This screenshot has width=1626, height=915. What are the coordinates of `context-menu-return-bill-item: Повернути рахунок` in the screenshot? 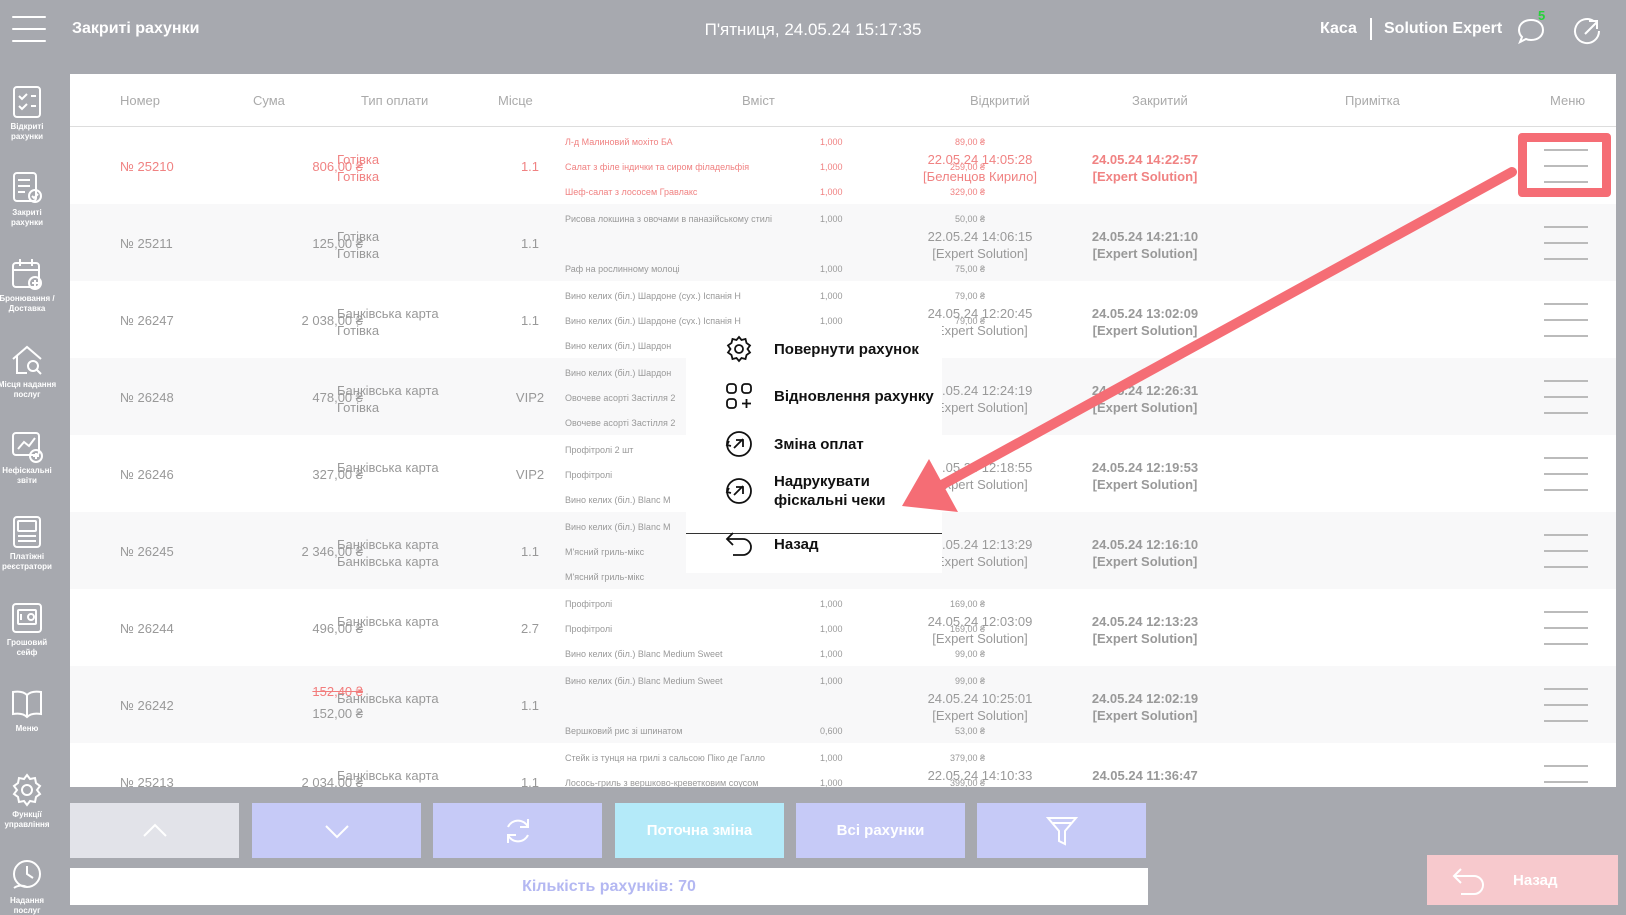 It's located at (814, 349).